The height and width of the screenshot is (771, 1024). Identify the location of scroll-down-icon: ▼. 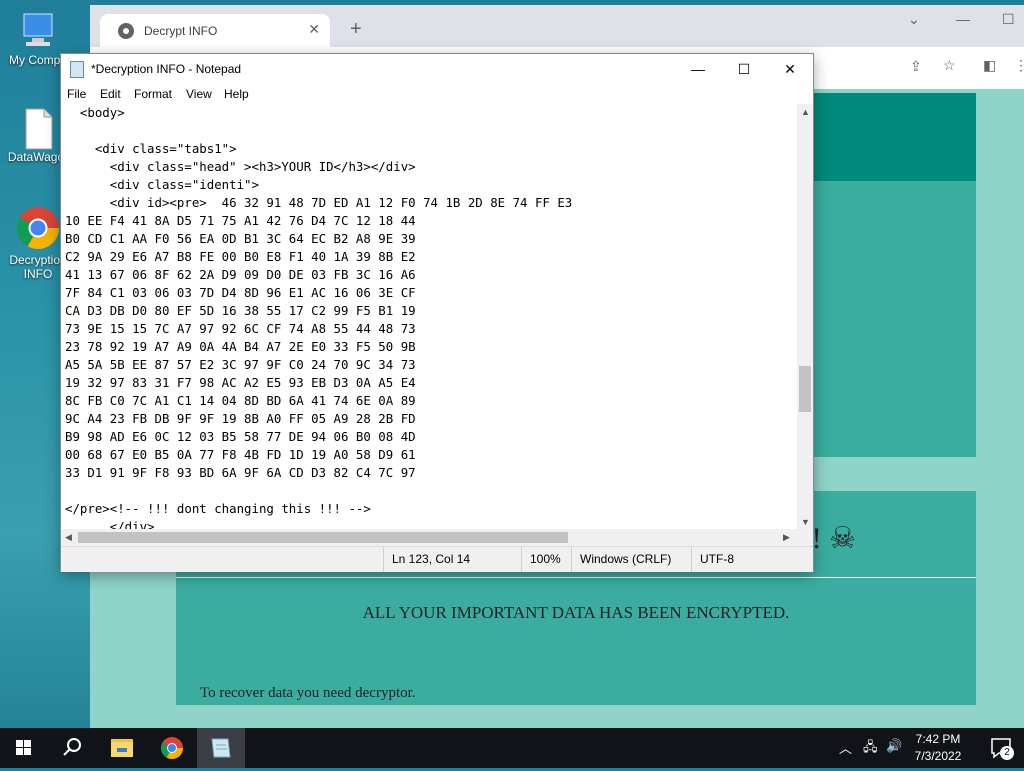
(805, 522).